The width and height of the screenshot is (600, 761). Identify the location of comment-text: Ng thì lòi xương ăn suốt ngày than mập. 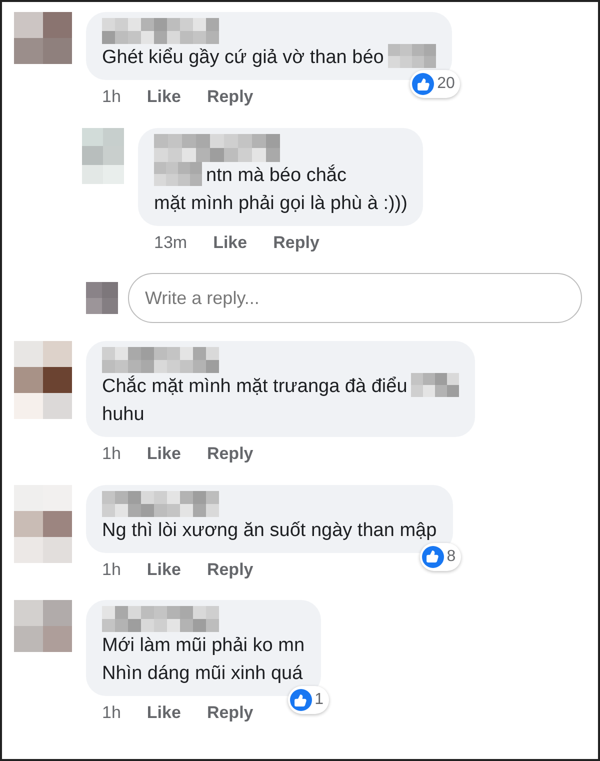
(269, 530).